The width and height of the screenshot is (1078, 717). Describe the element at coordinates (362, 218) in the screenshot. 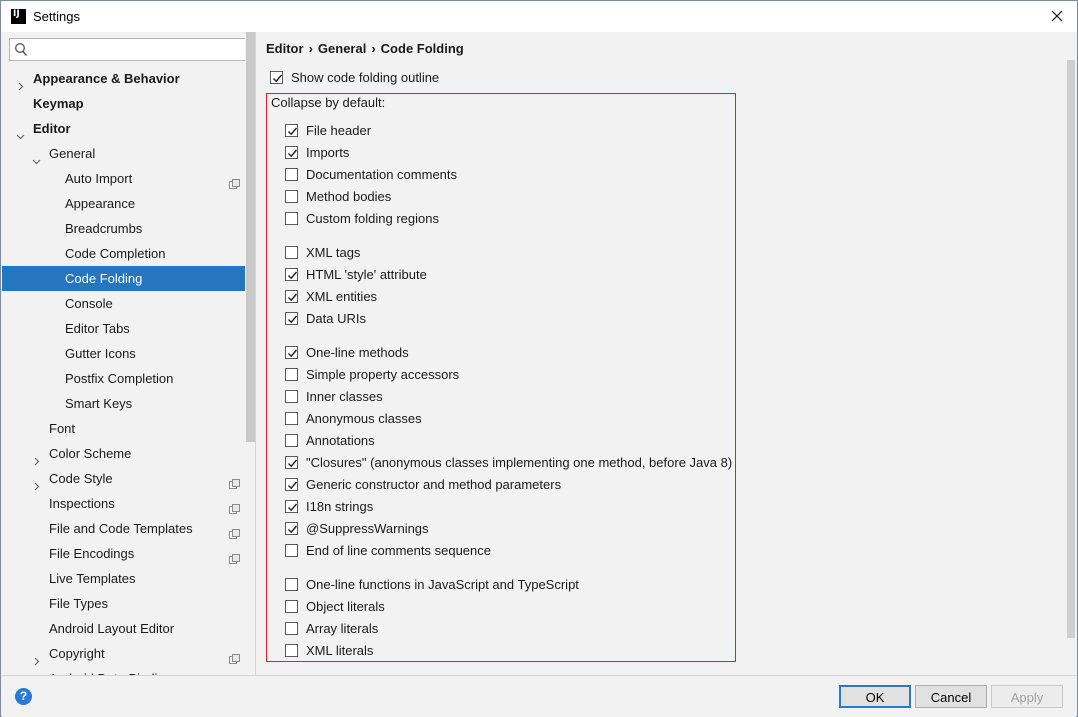

I see `collapse-option: Custom folding regions` at that location.